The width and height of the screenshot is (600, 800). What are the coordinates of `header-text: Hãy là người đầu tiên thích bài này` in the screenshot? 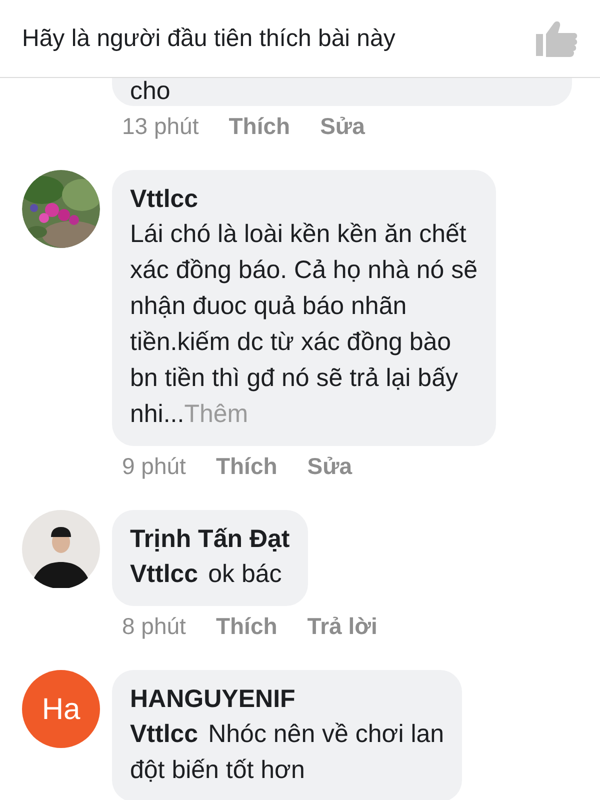 It's located at (209, 39).